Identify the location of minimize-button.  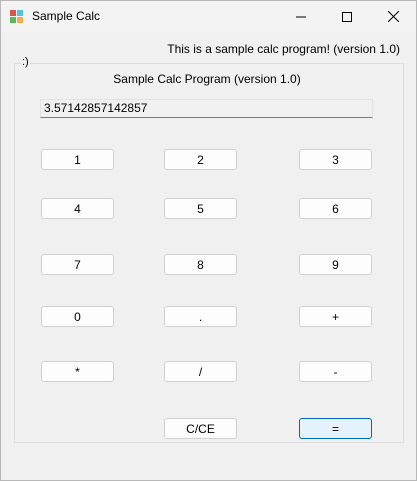
(301, 16).